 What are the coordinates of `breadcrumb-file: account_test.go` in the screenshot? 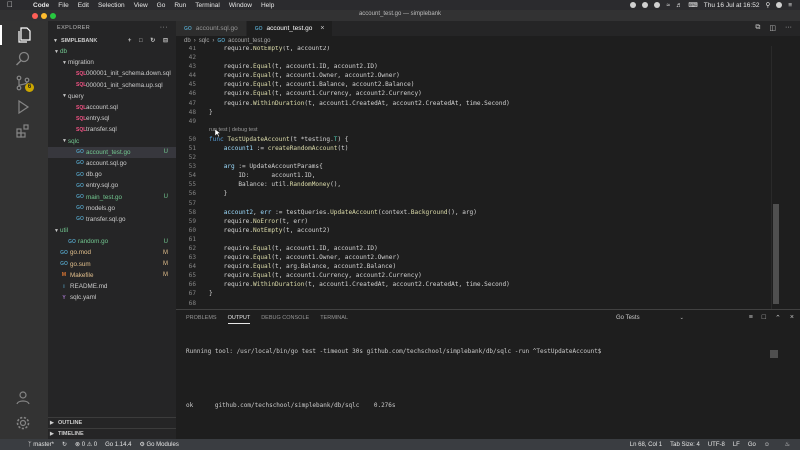 It's located at (249, 41).